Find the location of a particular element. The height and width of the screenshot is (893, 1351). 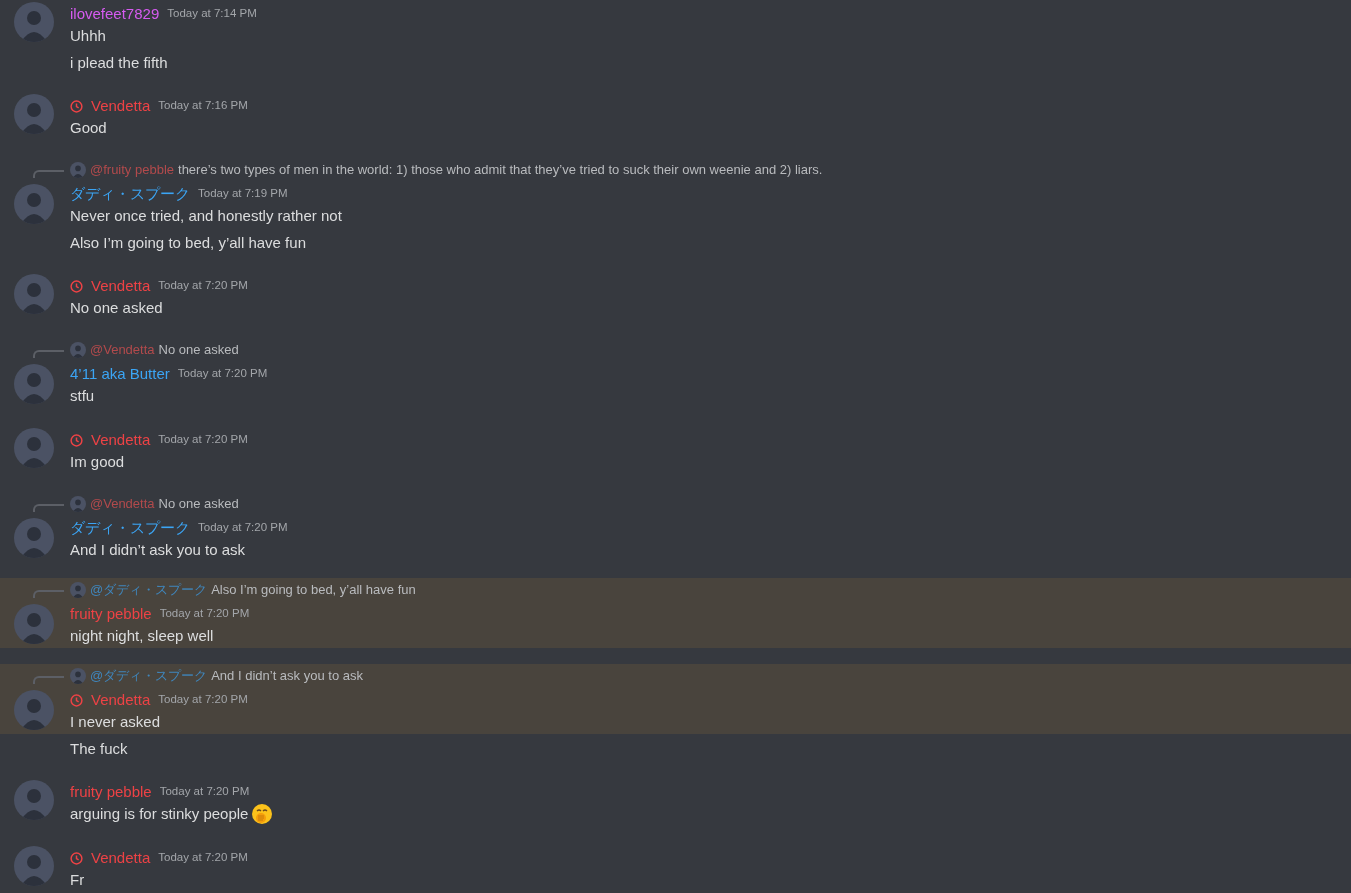

message-text: No one asked is located at coordinates (116, 307).